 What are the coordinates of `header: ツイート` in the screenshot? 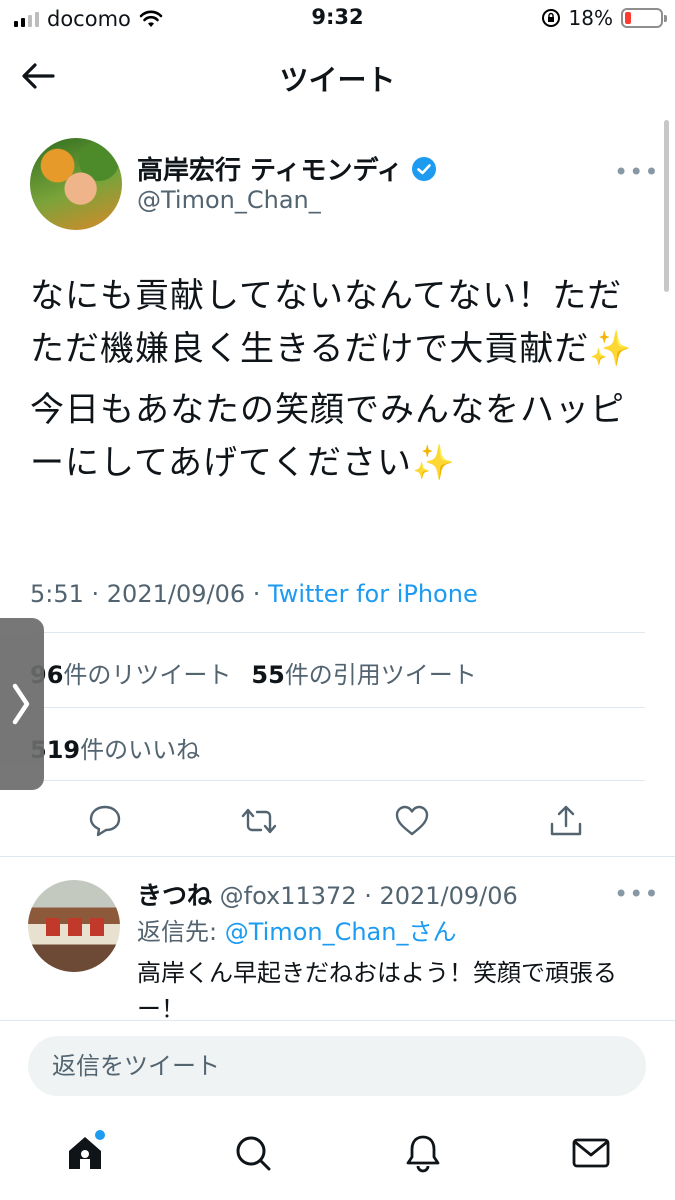 It's located at (337, 76).